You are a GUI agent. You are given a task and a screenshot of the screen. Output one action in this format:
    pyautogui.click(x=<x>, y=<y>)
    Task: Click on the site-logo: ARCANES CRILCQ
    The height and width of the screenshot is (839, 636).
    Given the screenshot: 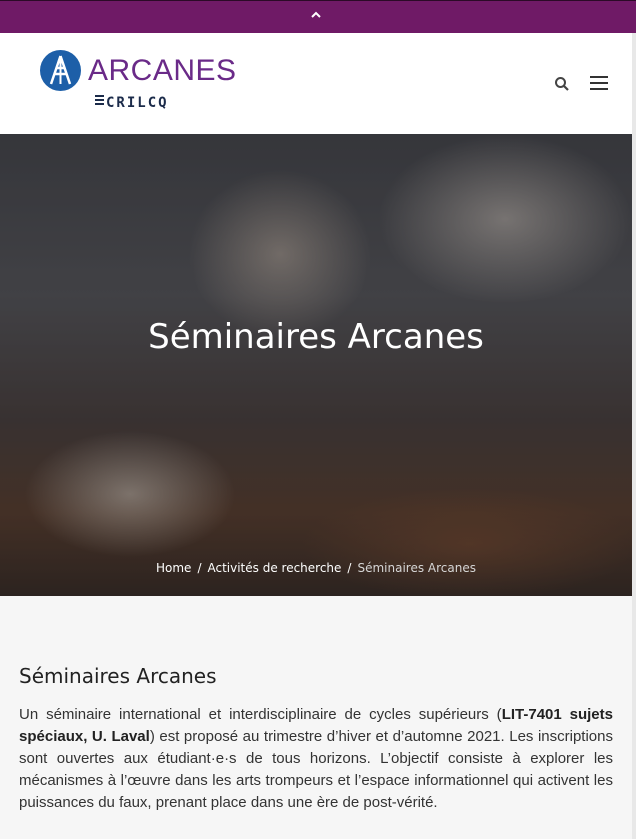 What is the action you would take?
    pyautogui.click(x=140, y=82)
    